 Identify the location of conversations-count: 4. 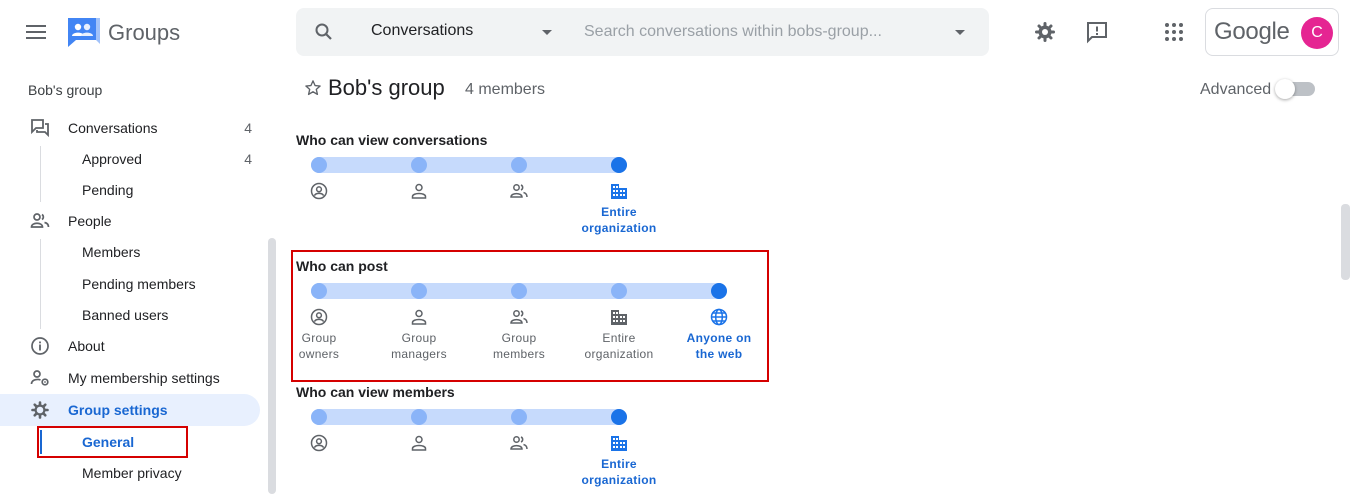
(248, 128).